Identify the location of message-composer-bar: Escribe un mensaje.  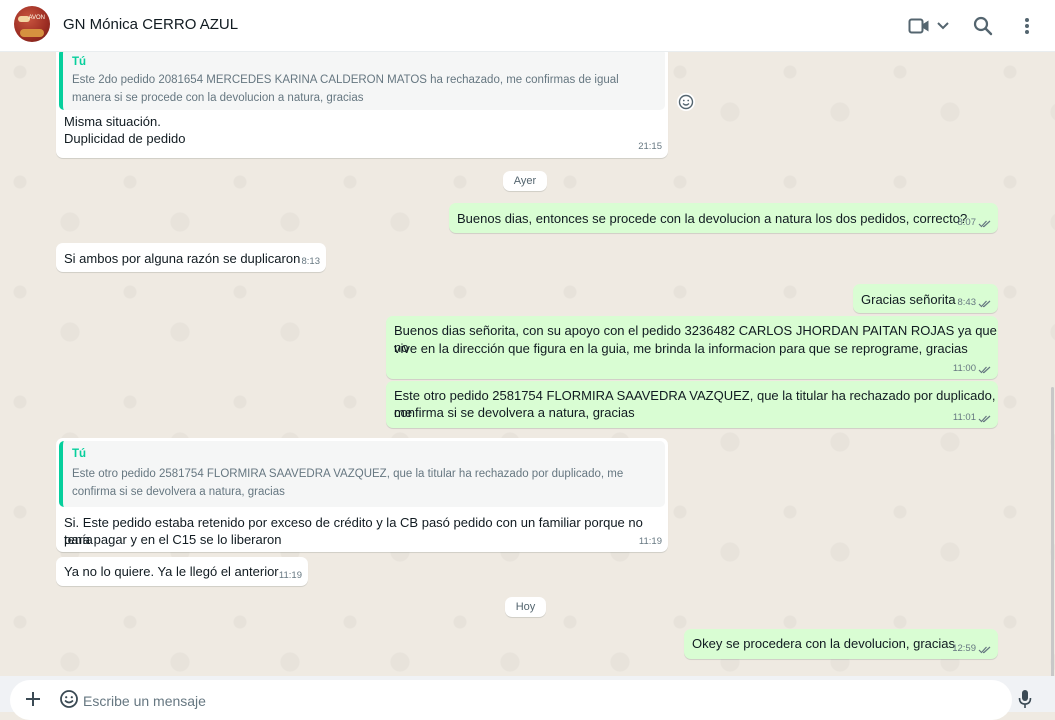
(527, 698).